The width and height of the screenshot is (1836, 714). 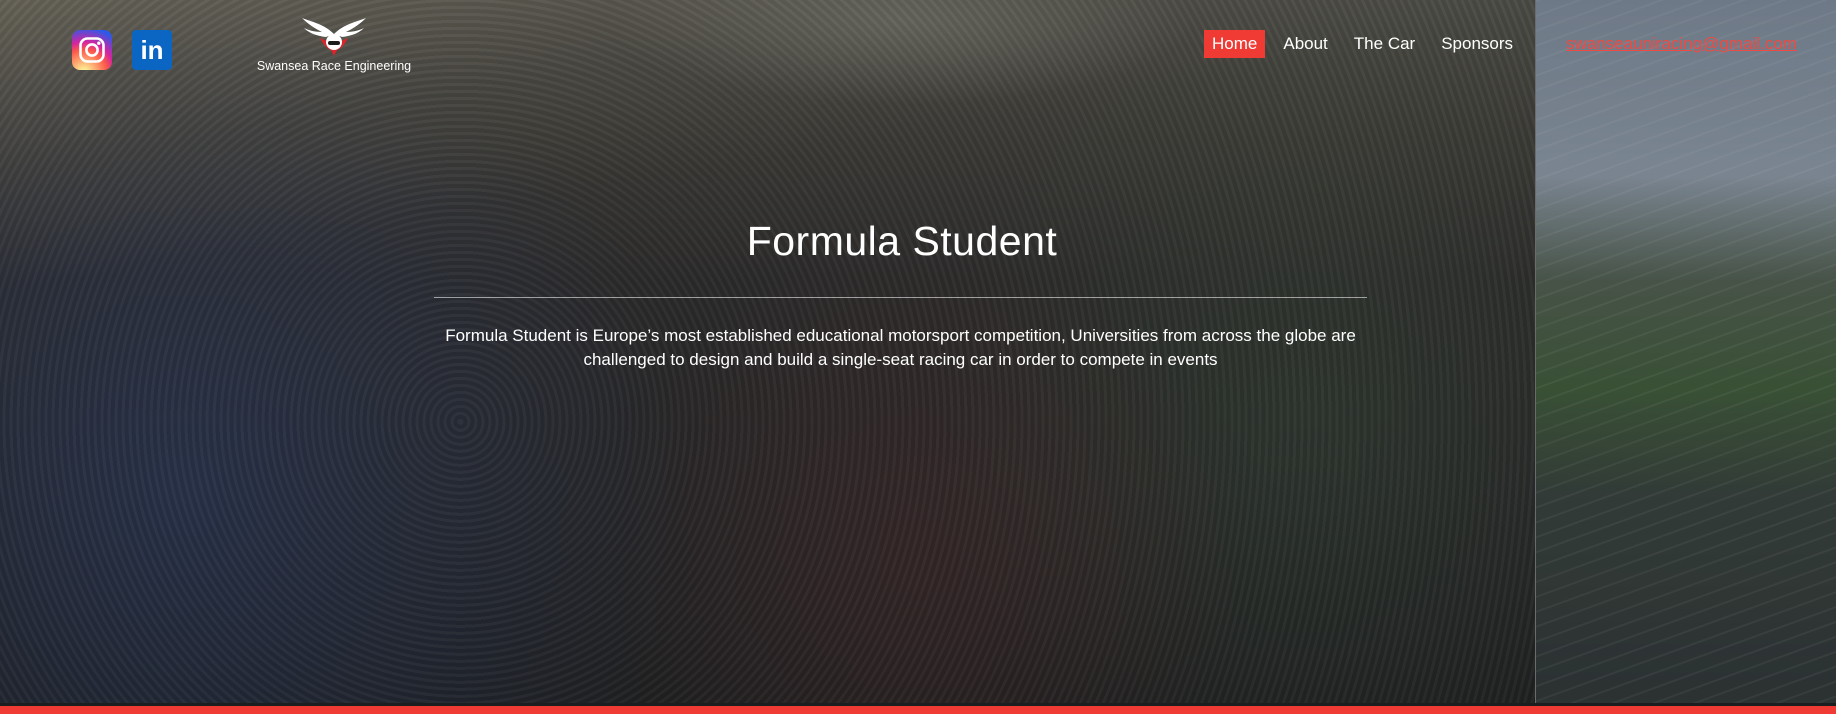 What do you see at coordinates (1681, 44) in the screenshot?
I see `email-link: swanseauniracing@gmail.com` at bounding box center [1681, 44].